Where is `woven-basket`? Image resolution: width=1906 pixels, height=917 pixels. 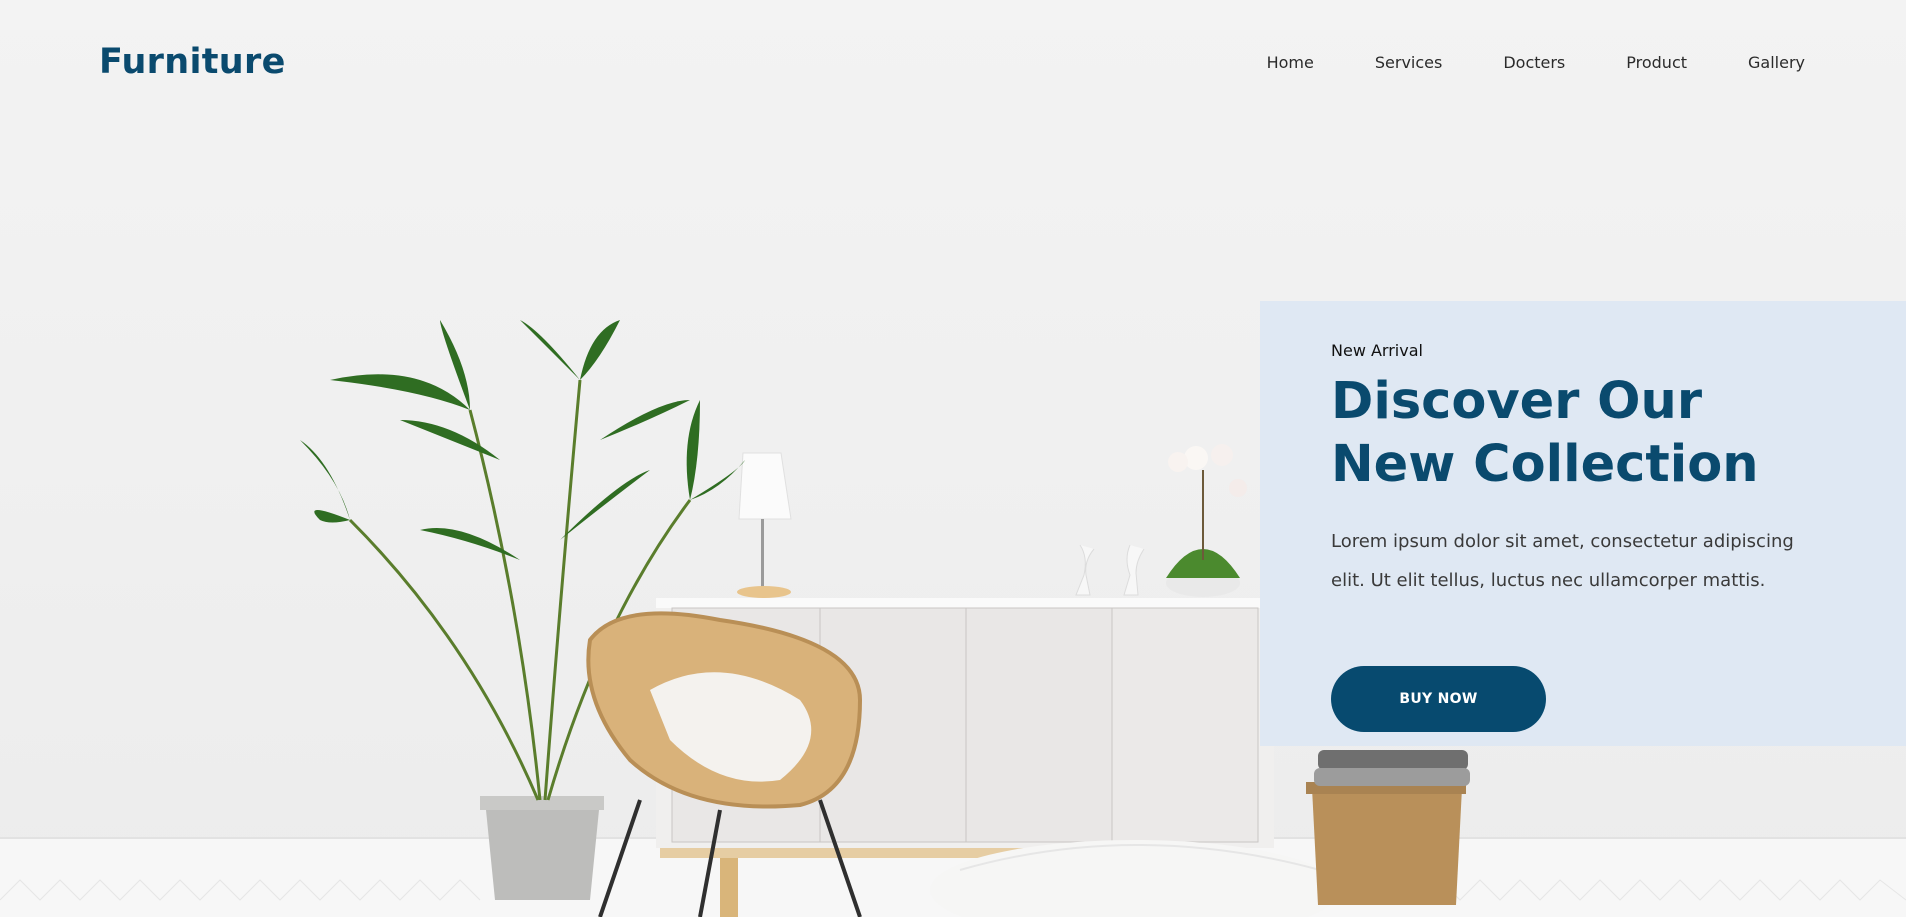 woven-basket is located at coordinates (1388, 827).